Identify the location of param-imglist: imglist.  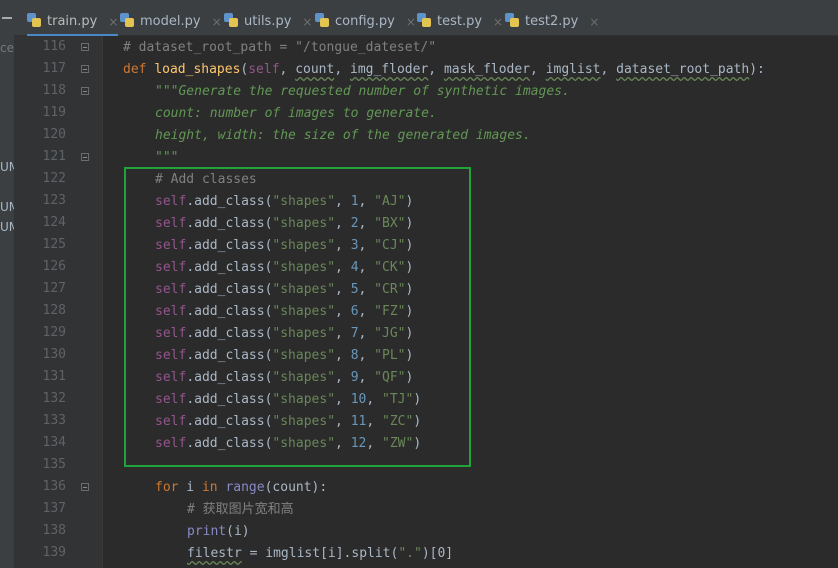
(573, 69).